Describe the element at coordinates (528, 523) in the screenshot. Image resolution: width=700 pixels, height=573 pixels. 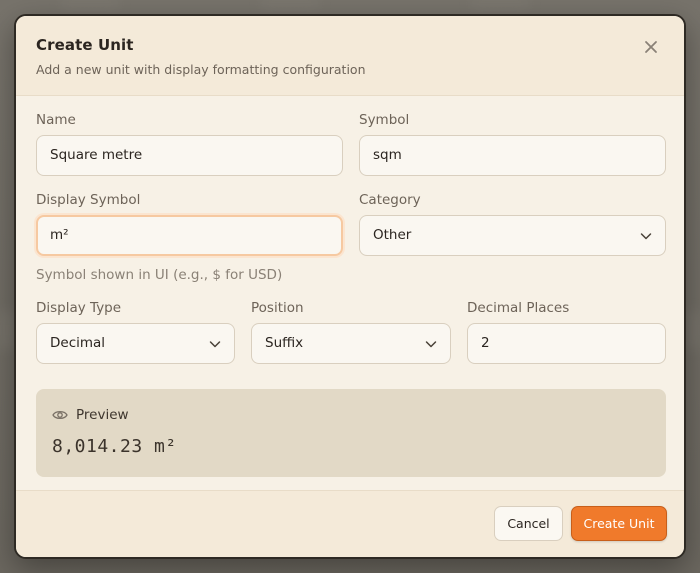
I see `cancel-button: Cancel` at that location.